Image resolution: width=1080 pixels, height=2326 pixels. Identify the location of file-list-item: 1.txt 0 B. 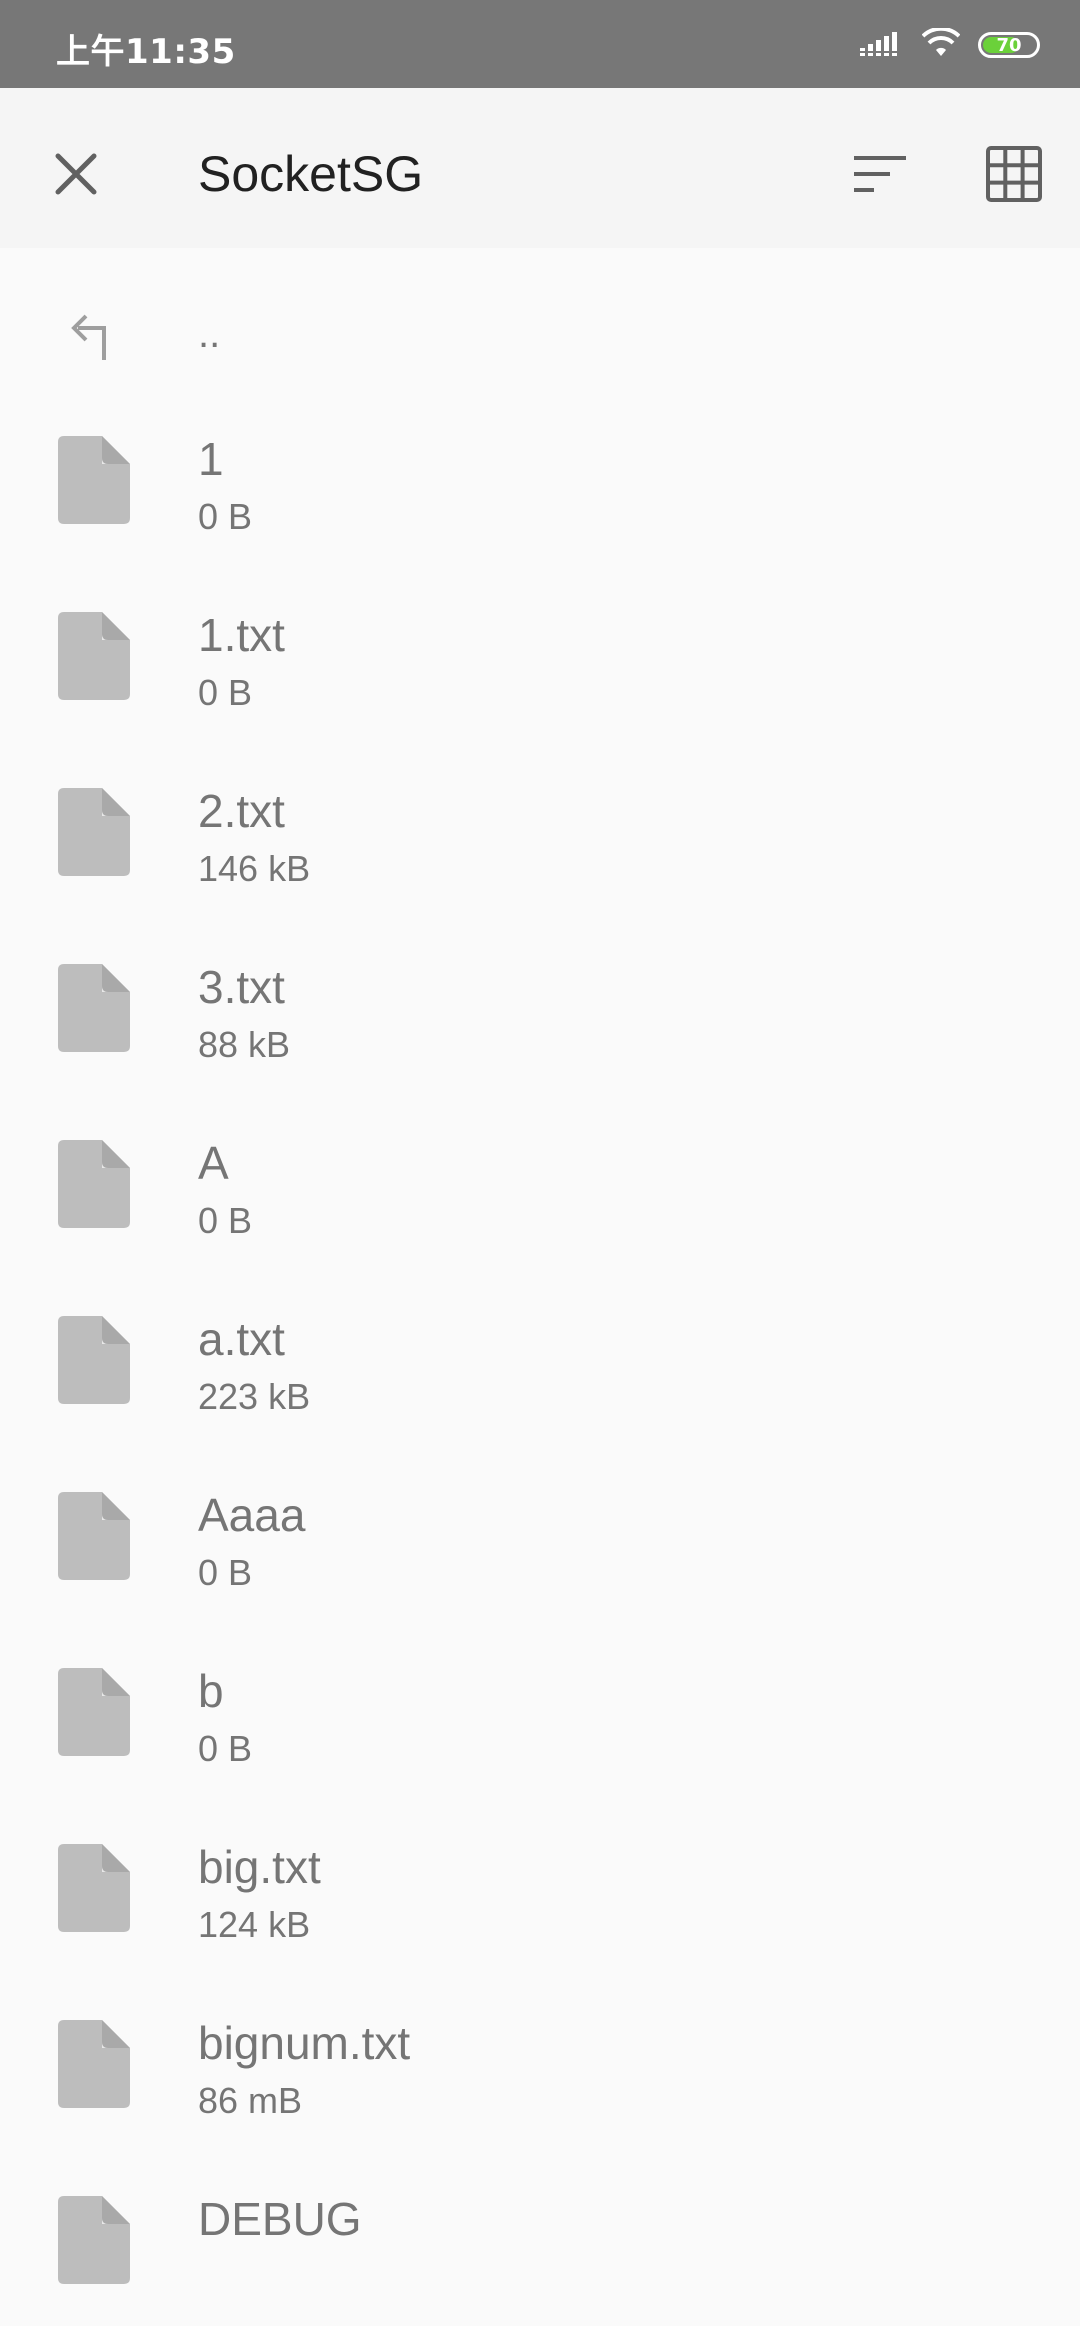
(540, 654).